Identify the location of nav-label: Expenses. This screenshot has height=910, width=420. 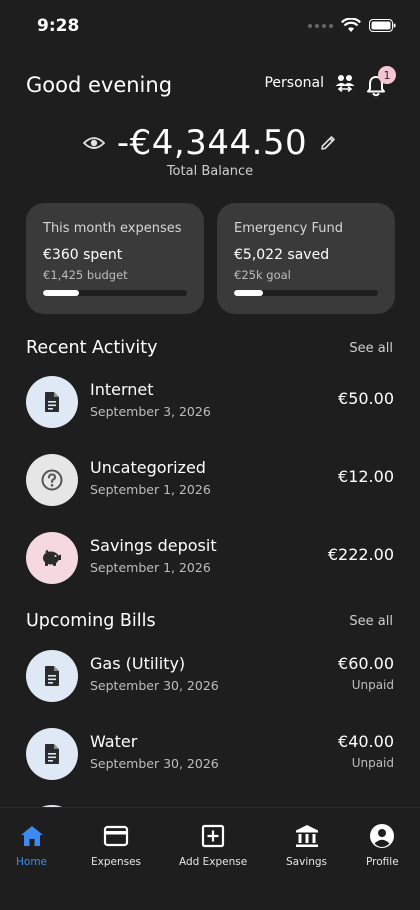
(116, 862).